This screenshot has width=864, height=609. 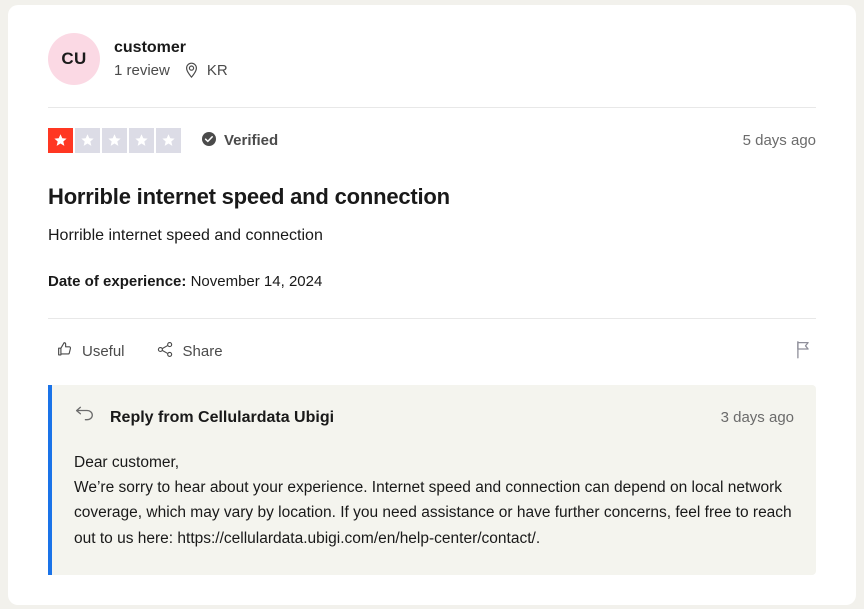 I want to click on report-button, so click(x=803, y=351).